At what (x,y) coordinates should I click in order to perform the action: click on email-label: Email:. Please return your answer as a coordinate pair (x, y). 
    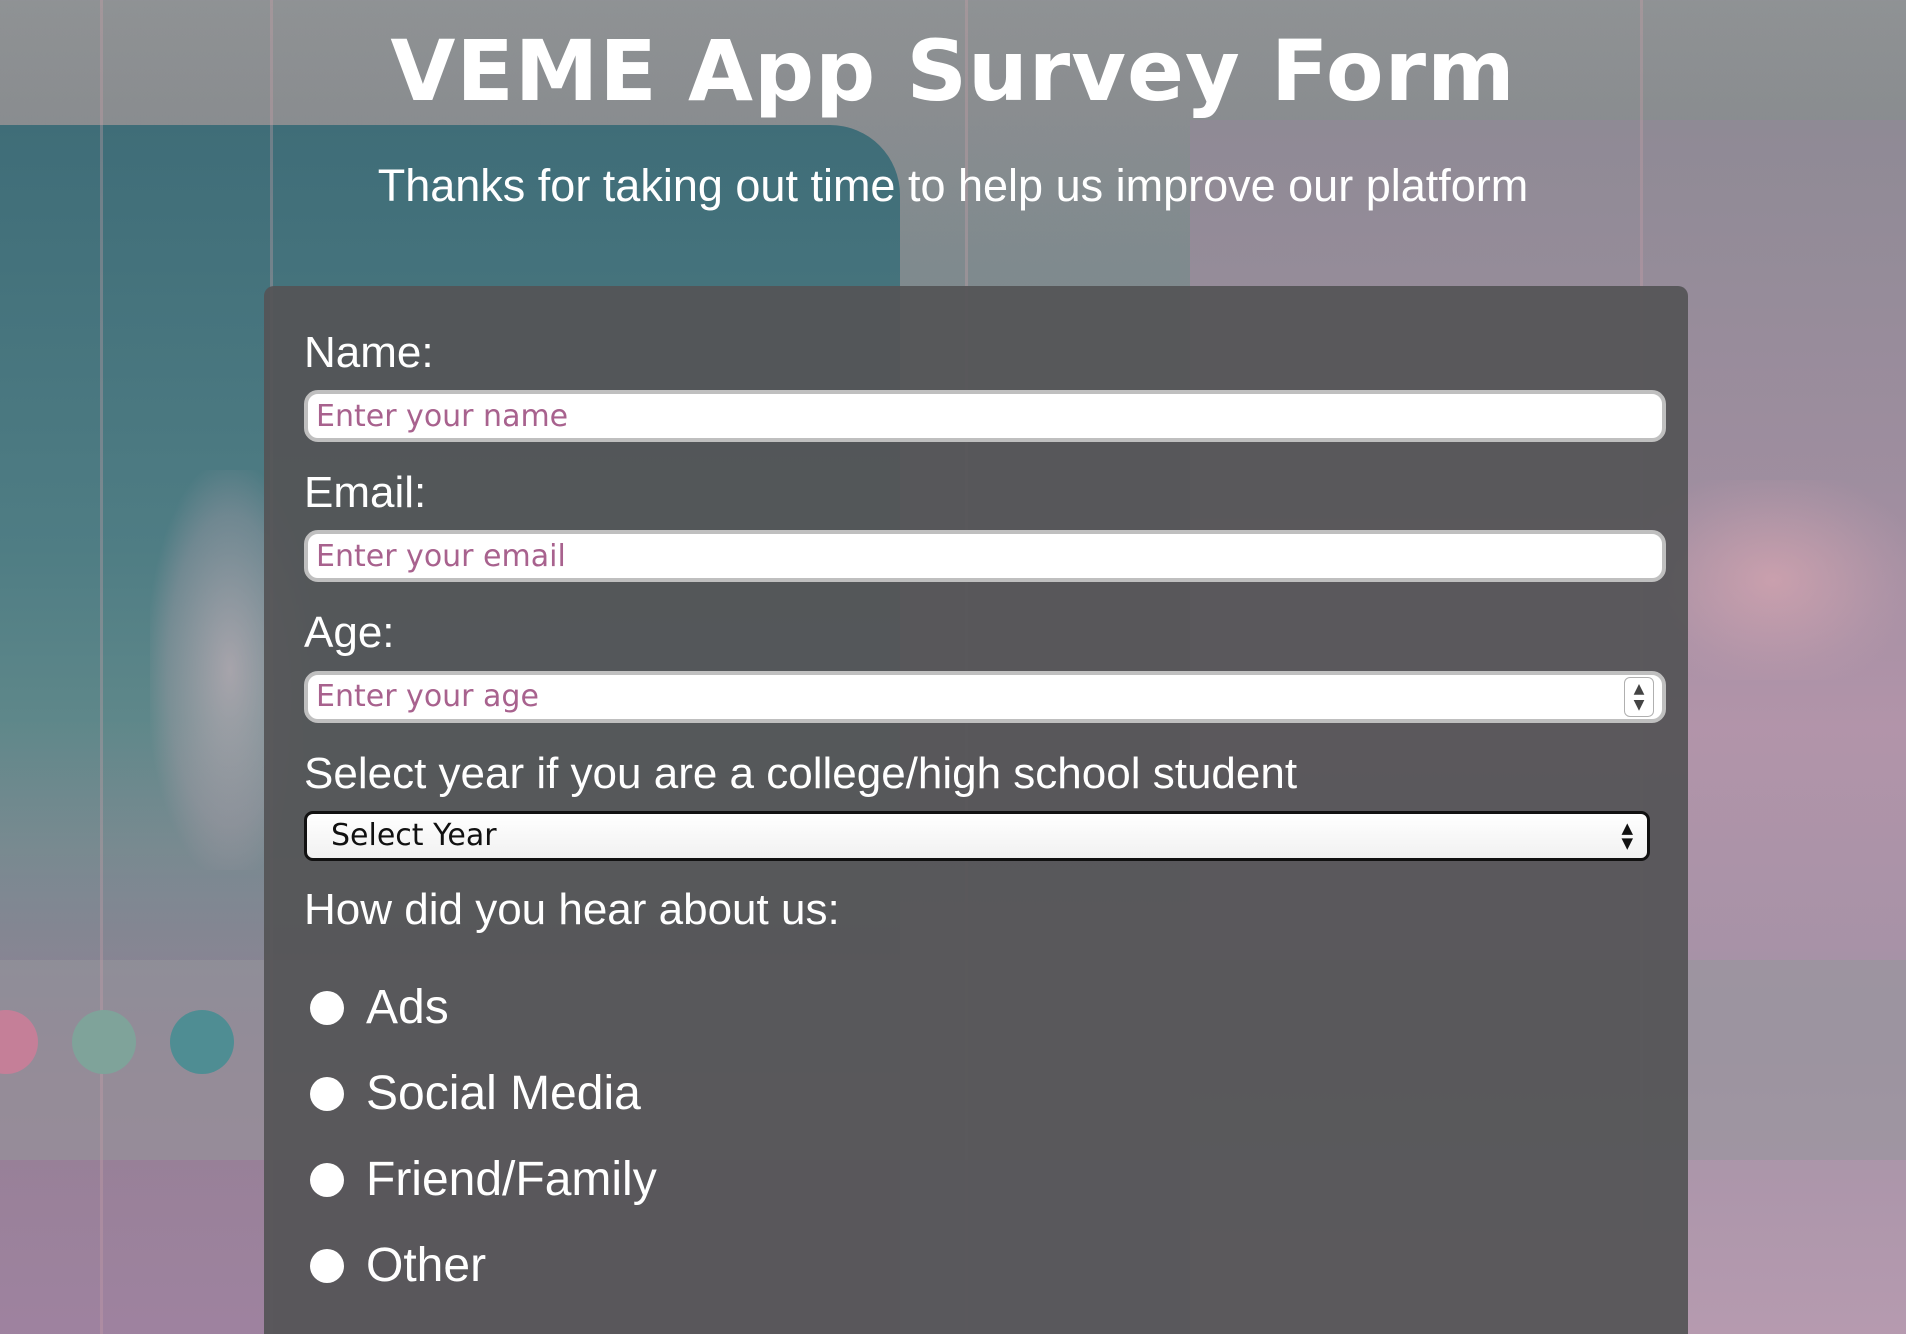
    Looking at the image, I should click on (365, 493).